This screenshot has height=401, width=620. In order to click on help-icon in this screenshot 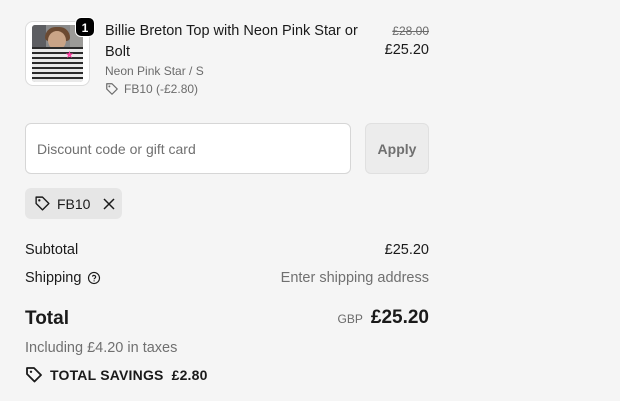, I will do `click(94, 278)`.